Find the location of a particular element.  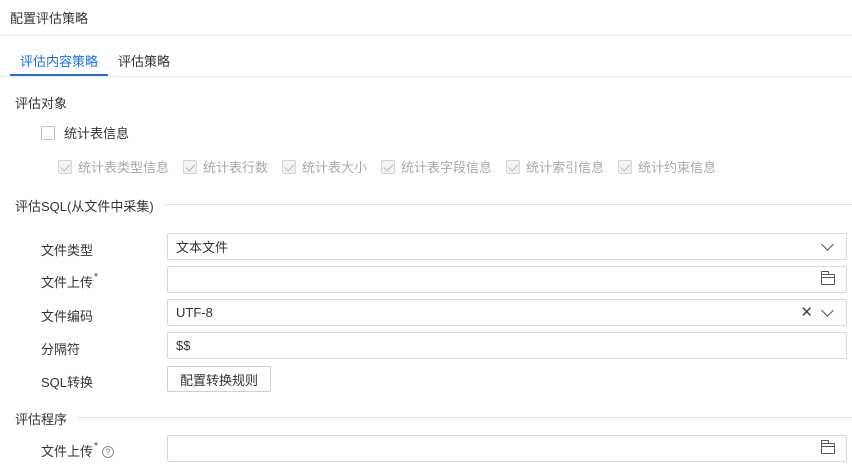

stats-sub-item: 统计表类型信息 is located at coordinates (113, 166).